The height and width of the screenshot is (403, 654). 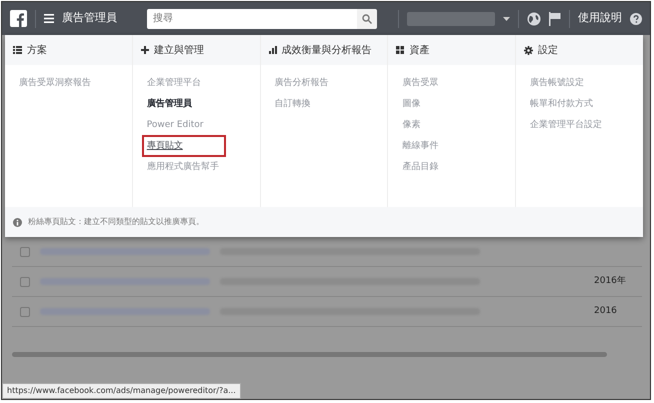 I want to click on globe-icon, so click(x=534, y=19).